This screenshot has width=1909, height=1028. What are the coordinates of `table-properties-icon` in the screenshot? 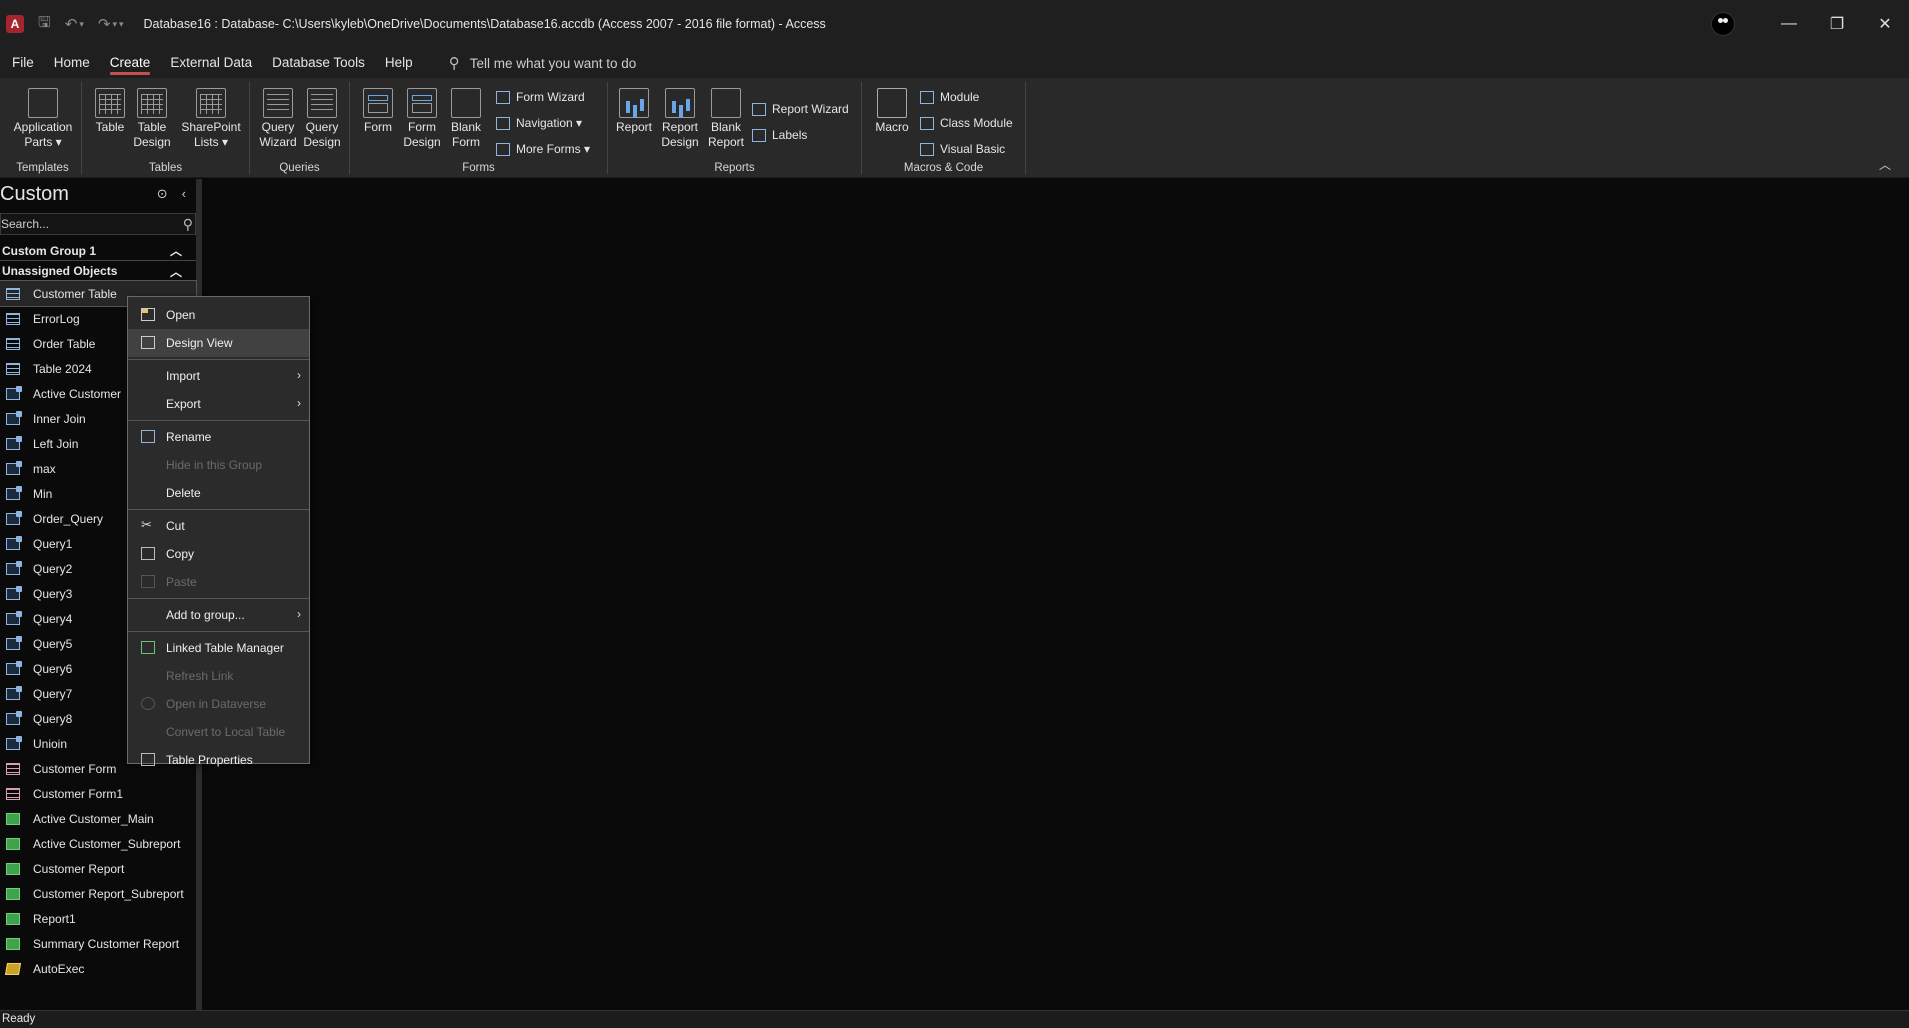 It's located at (148, 759).